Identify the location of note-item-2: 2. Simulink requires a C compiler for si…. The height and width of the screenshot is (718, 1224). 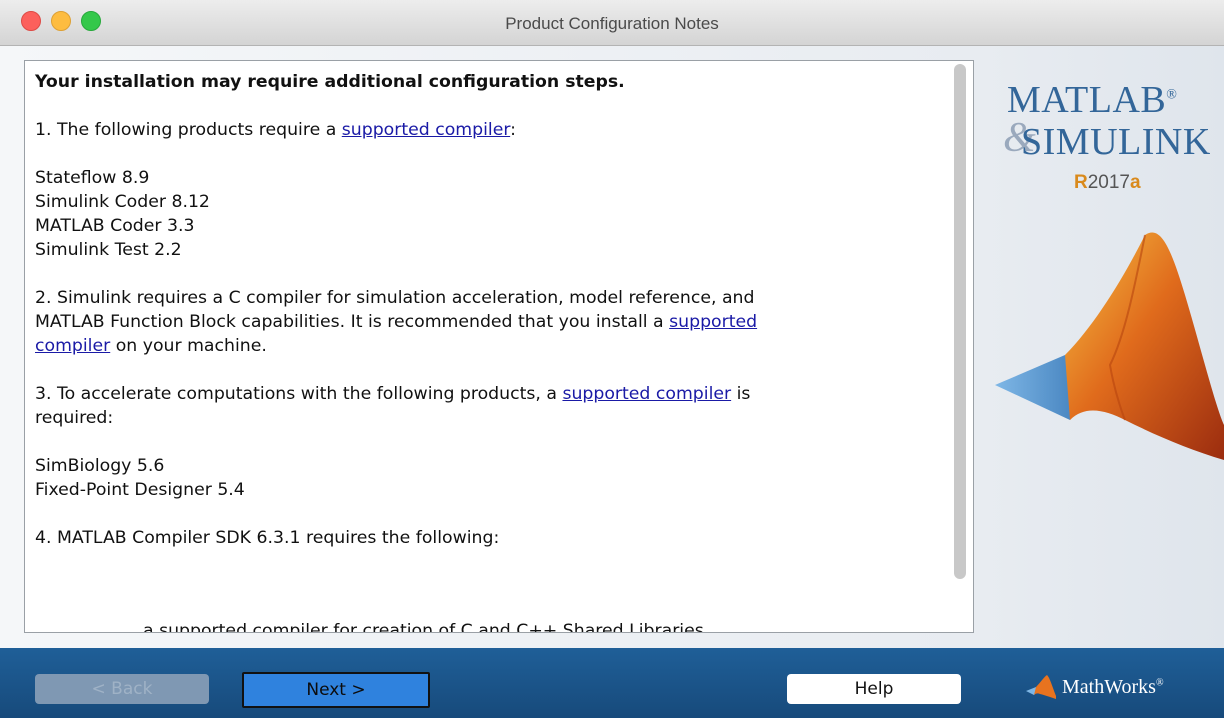
(485, 322).